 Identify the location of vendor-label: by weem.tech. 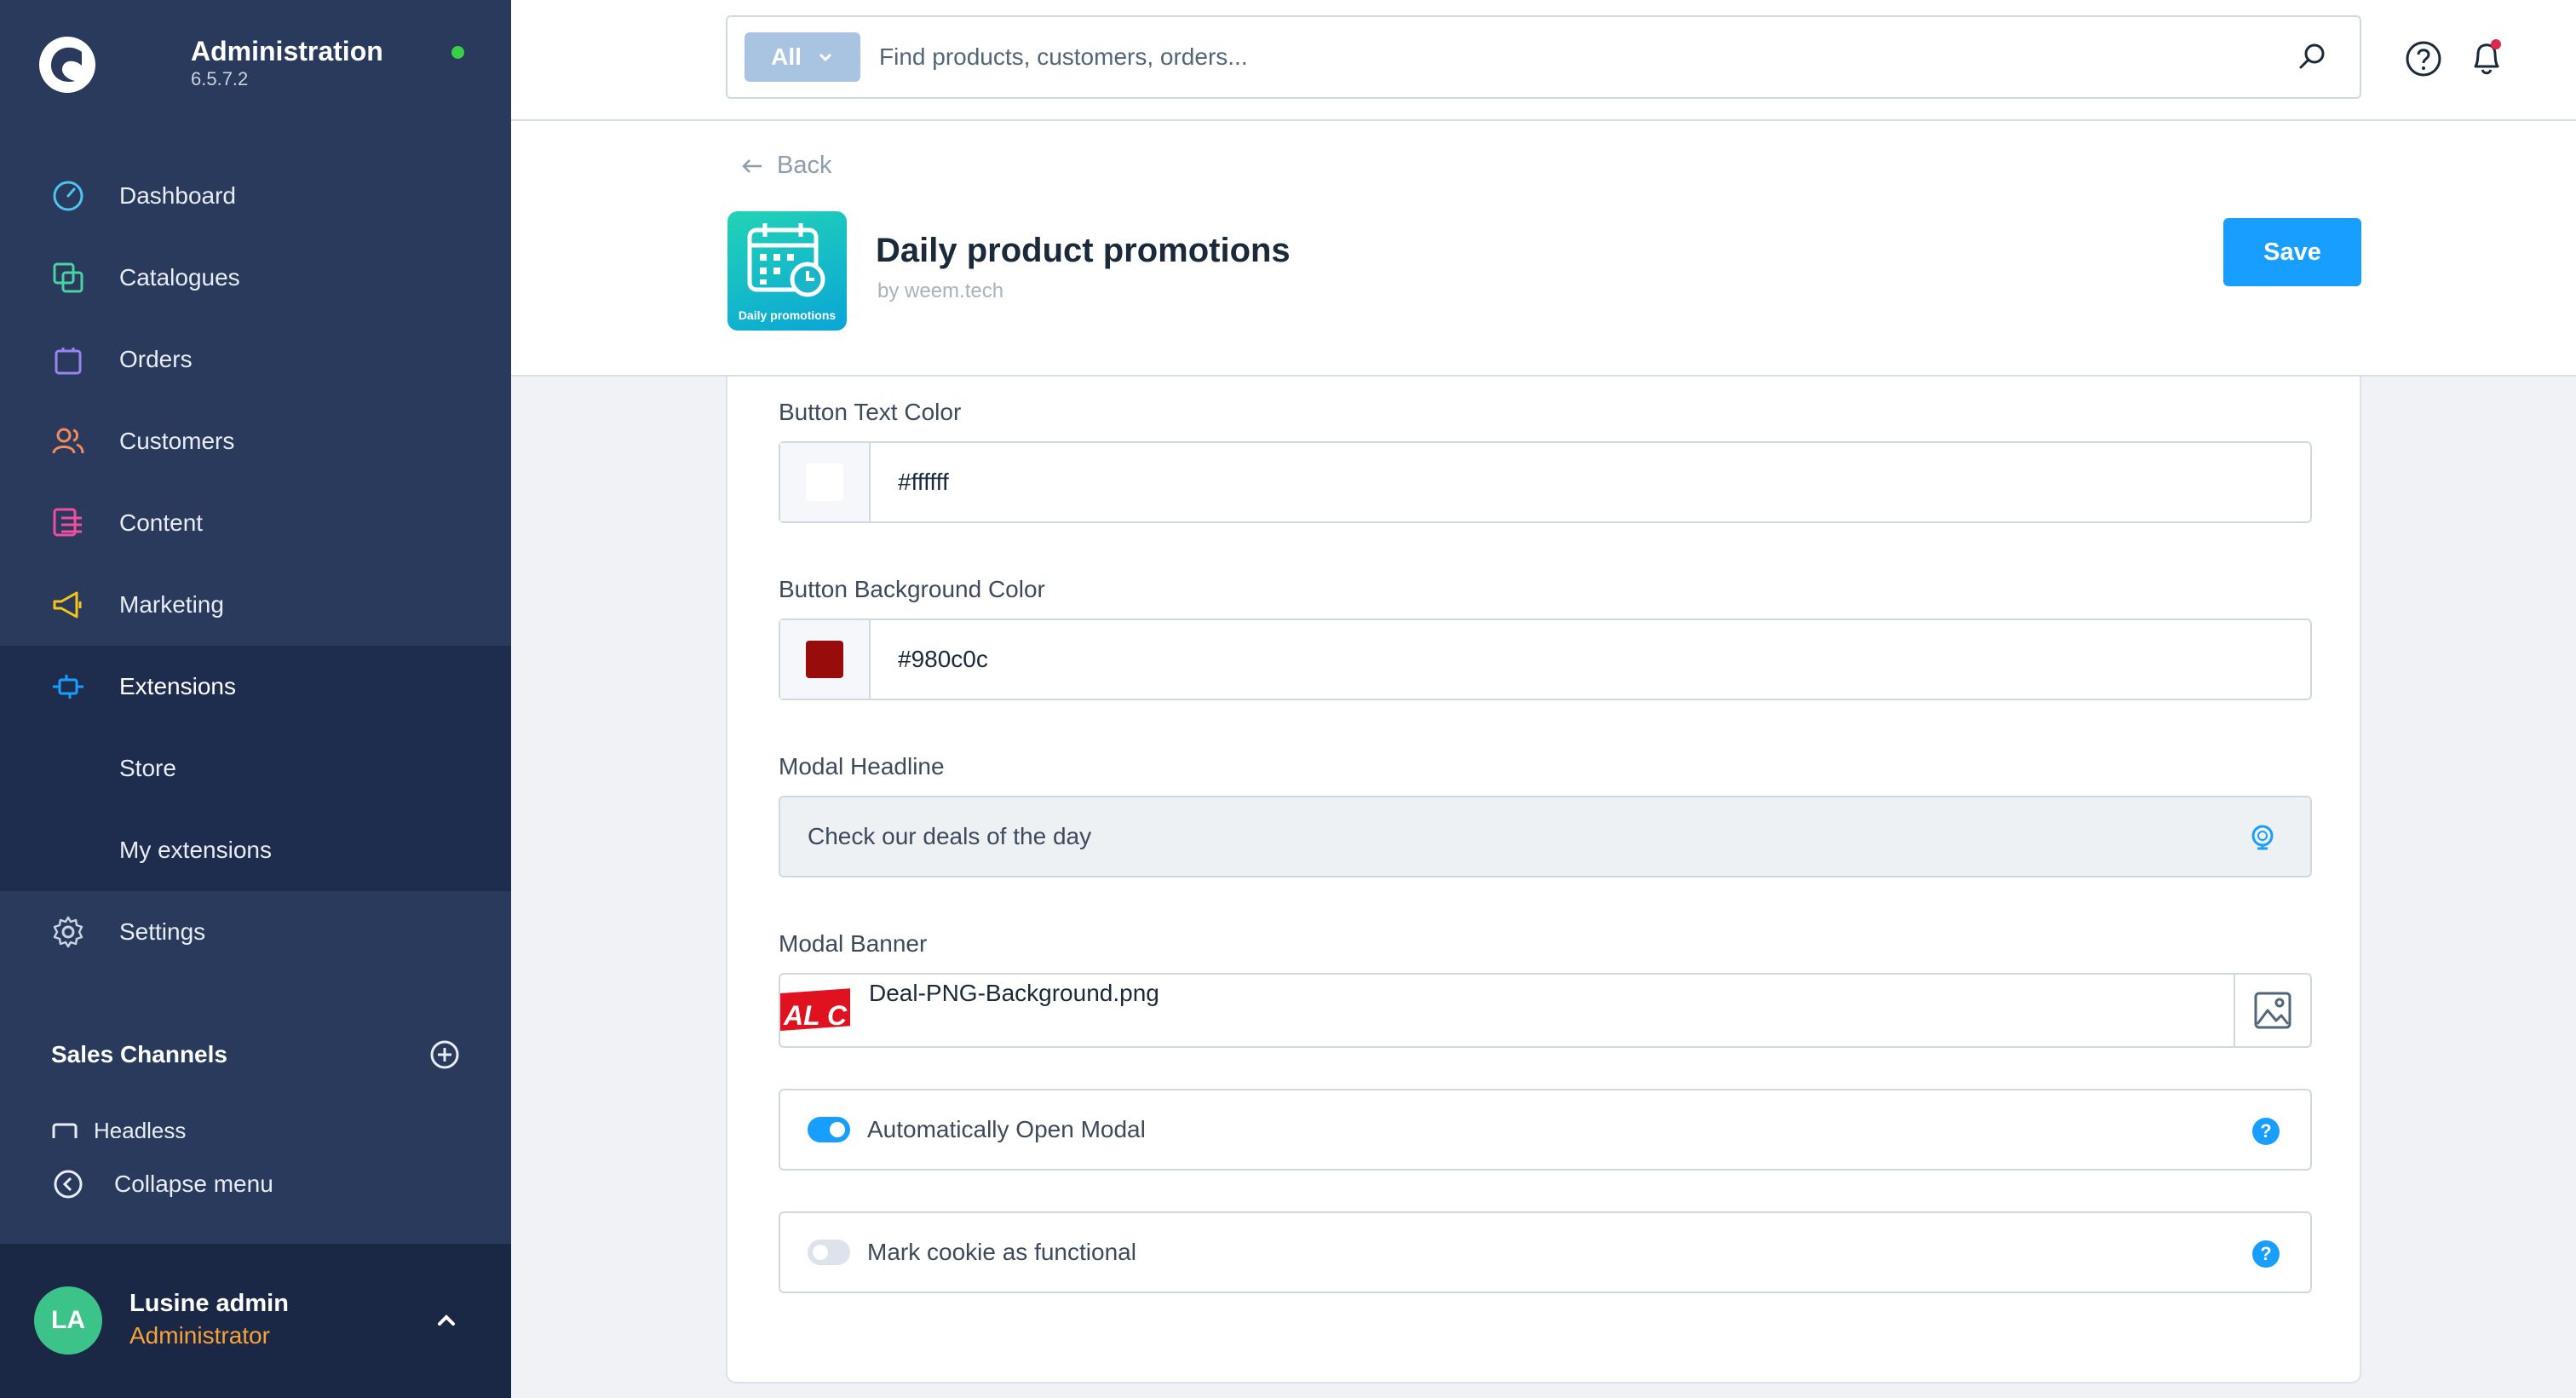
(941, 290).